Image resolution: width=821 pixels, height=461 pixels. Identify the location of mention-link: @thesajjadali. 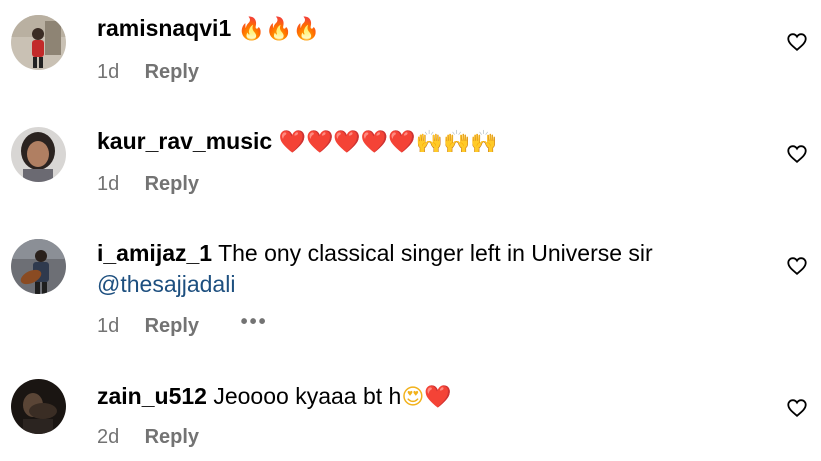
(166, 284).